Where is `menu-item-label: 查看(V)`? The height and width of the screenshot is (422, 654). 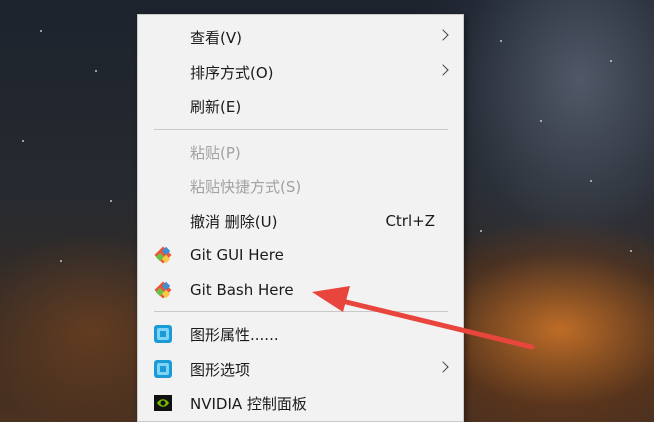
menu-item-label: 查看(V) is located at coordinates (216, 37).